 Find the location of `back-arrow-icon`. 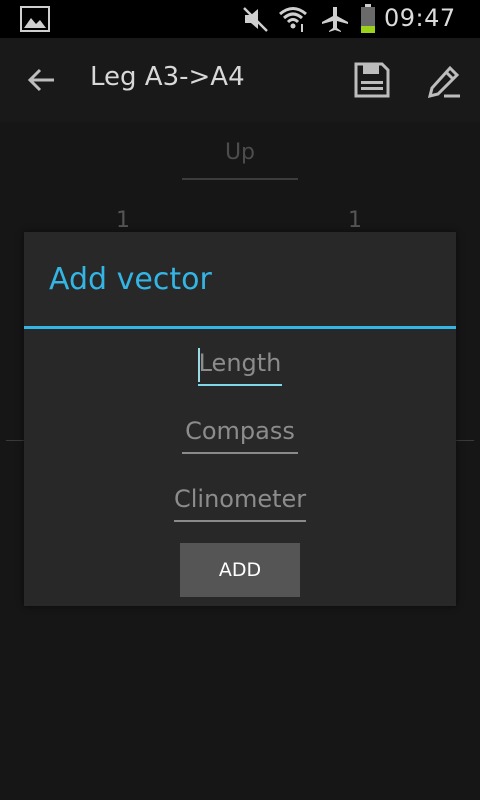

back-arrow-icon is located at coordinates (42, 80).